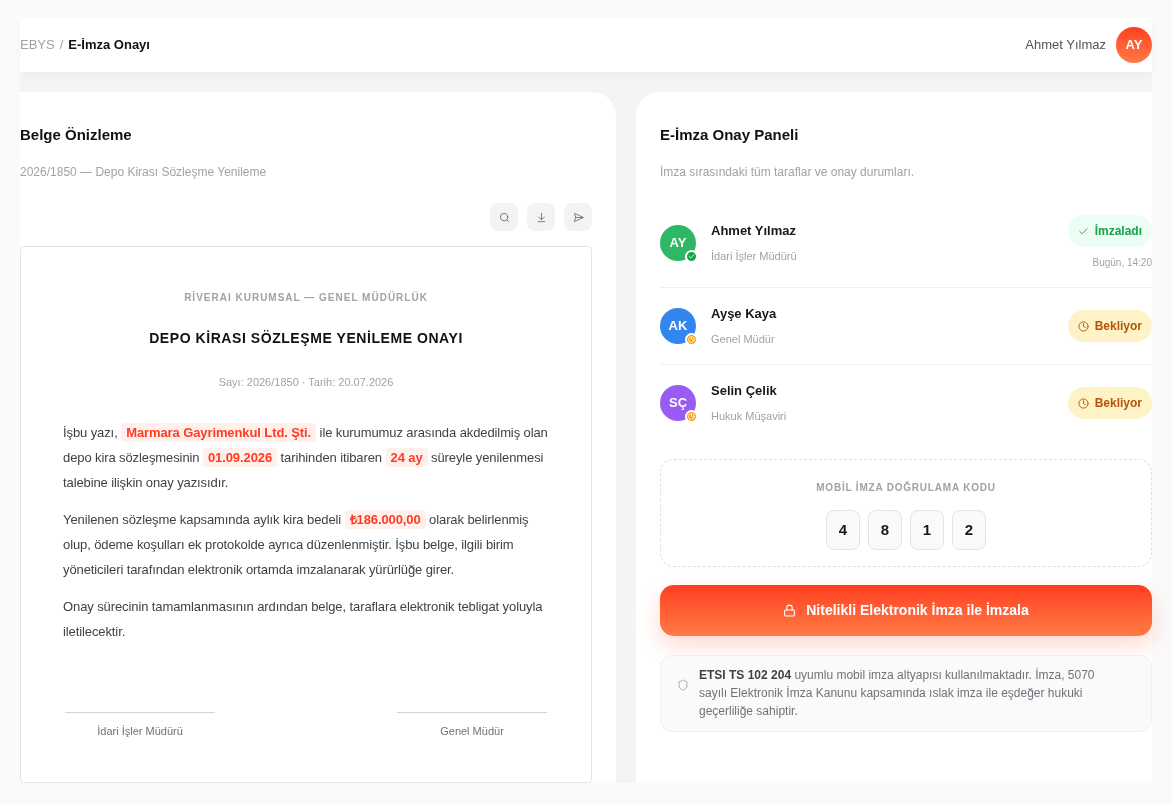 This screenshot has height=804, width=1172. I want to click on panel-title: E-İmza Onay Paneli, so click(730, 135).